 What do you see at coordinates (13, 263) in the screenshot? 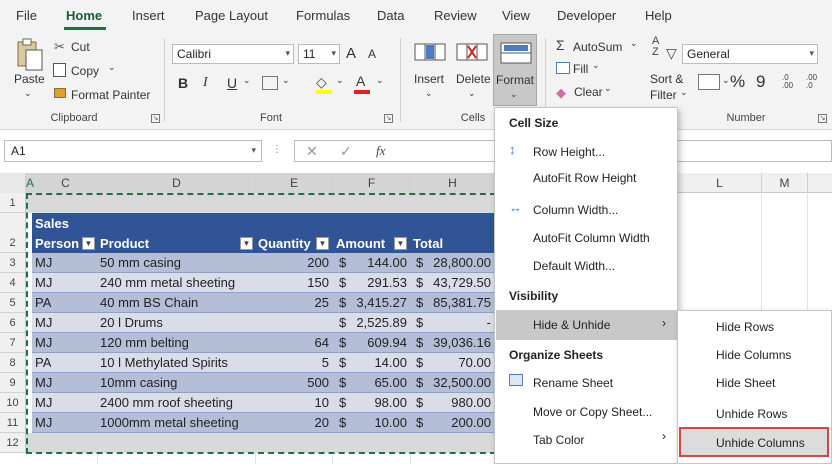
I see `row-header-3: 3` at bounding box center [13, 263].